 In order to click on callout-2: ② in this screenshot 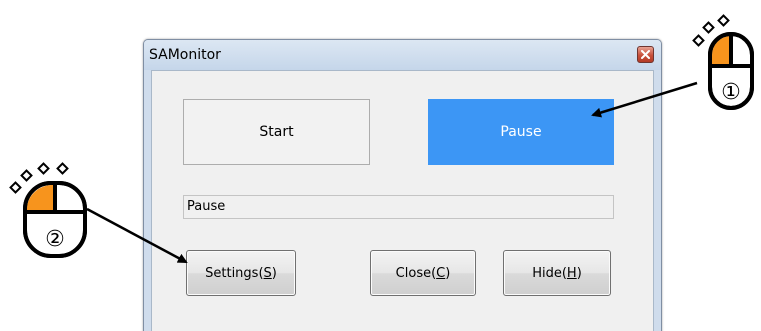, I will do `click(98, 213)`.